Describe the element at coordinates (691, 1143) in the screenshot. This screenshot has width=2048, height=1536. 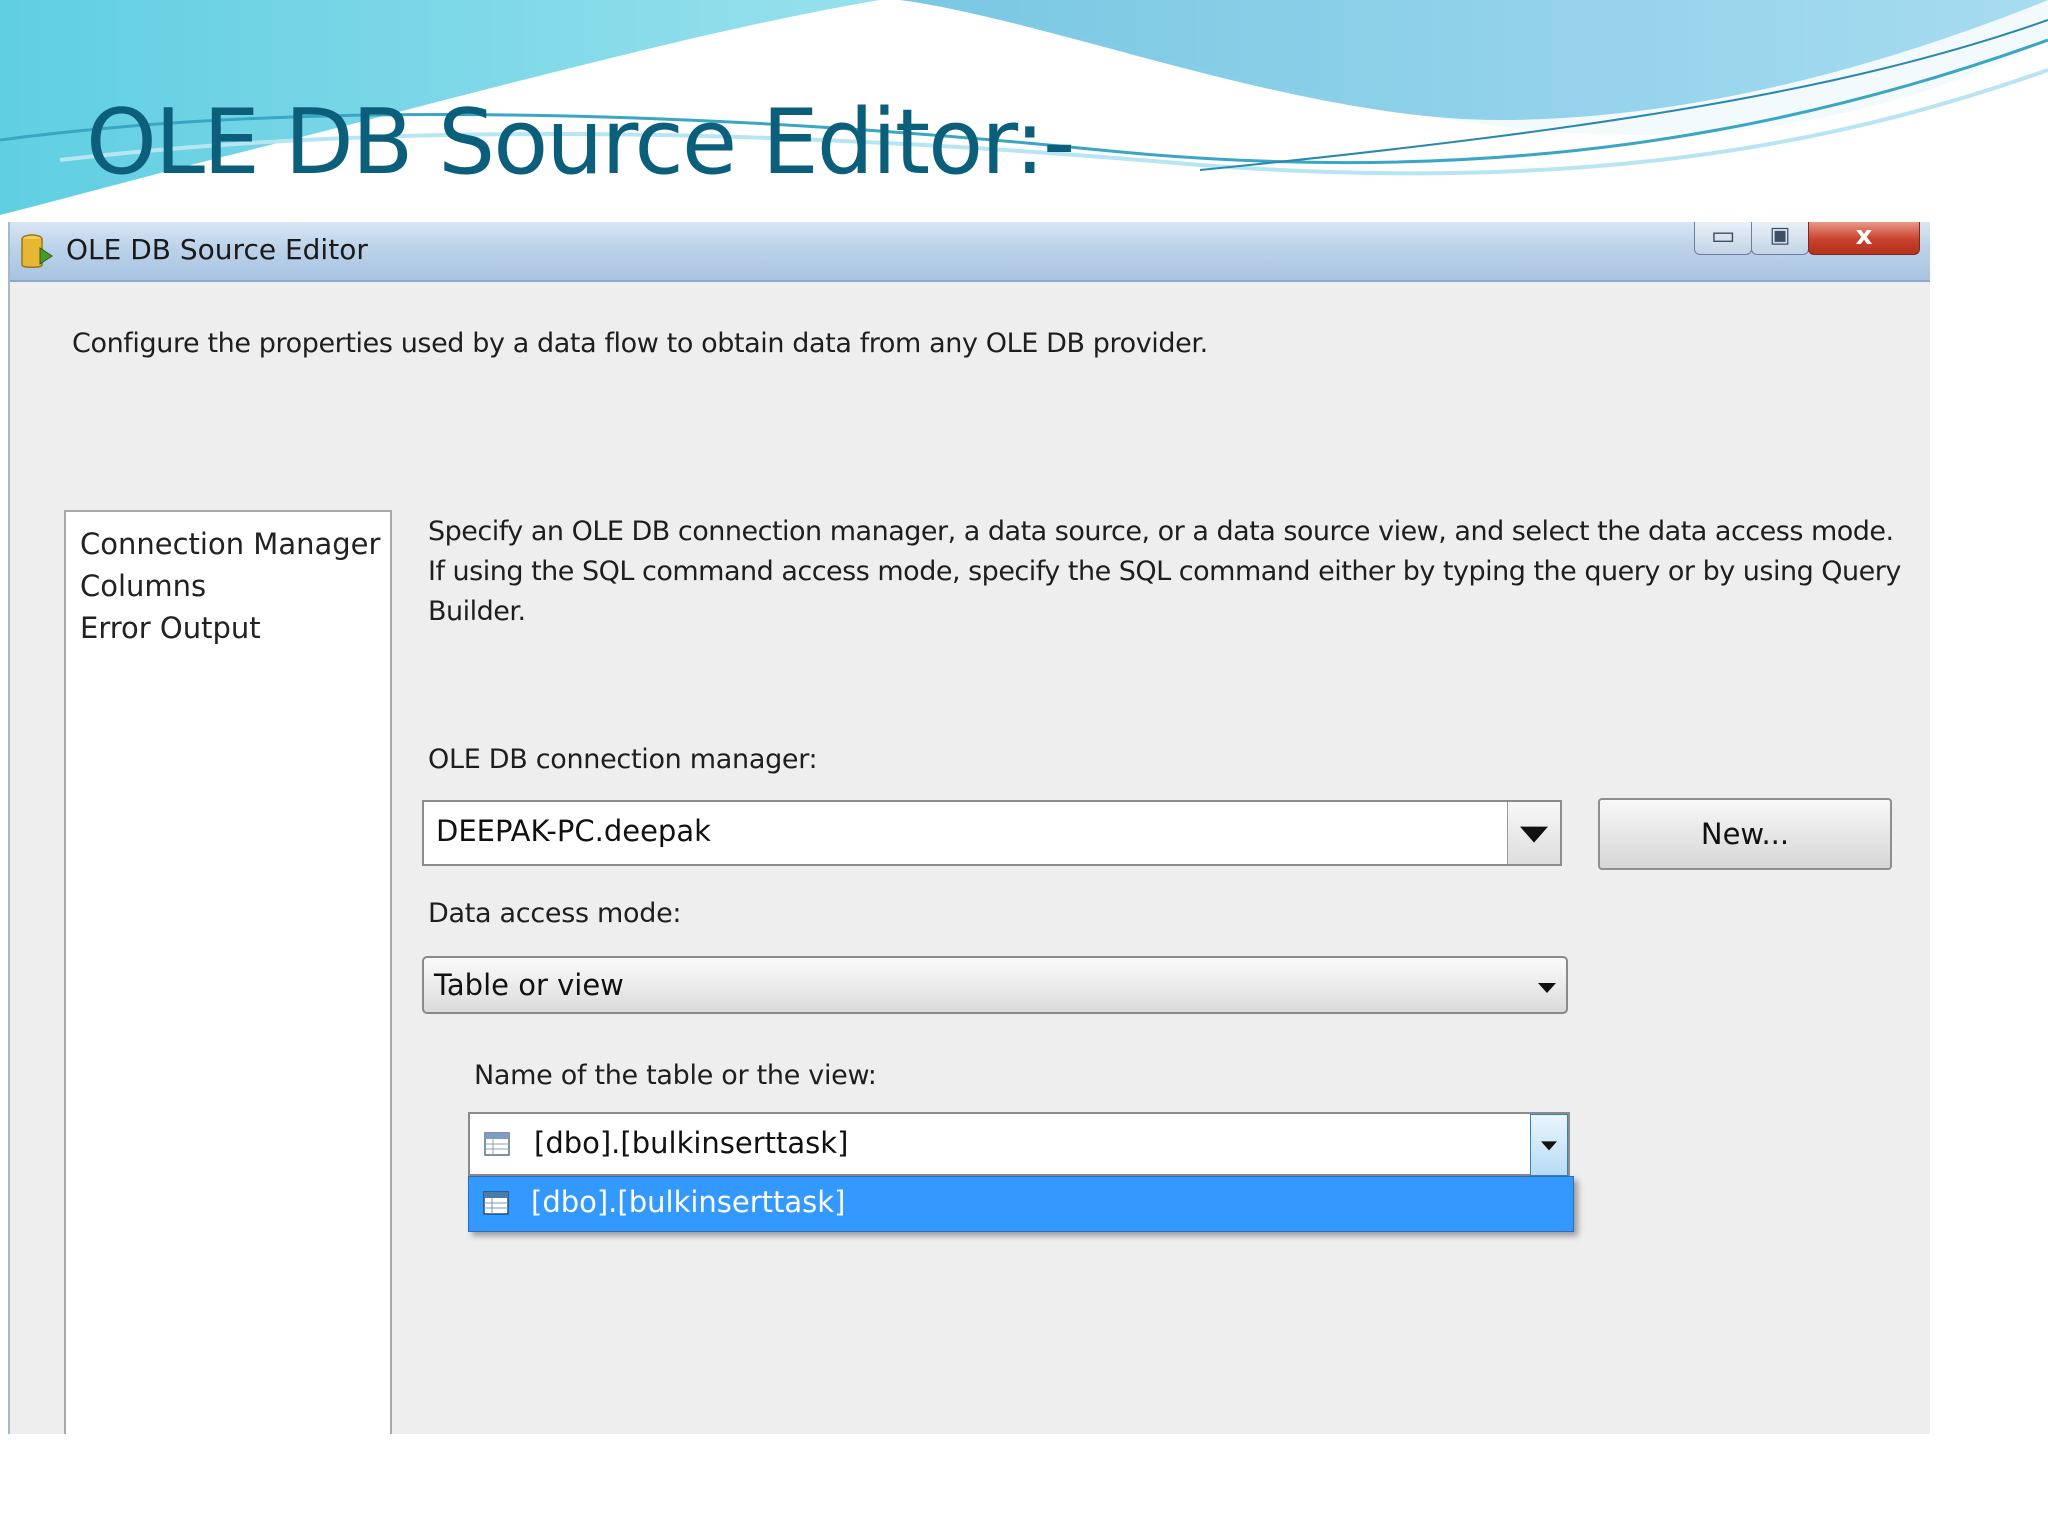
I see `table-name-value: [dbo].[bulkinserttask]` at that location.